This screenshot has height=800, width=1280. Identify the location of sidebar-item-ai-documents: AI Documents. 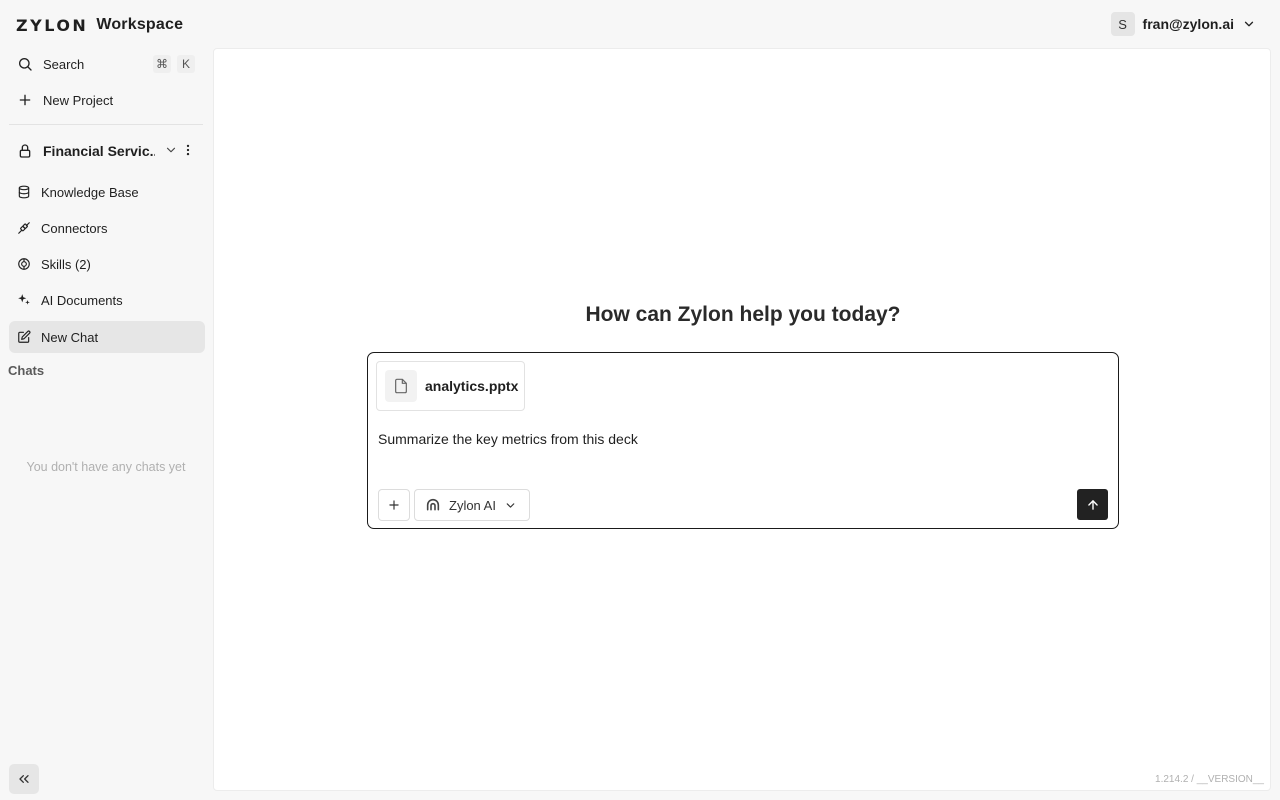
(107, 300).